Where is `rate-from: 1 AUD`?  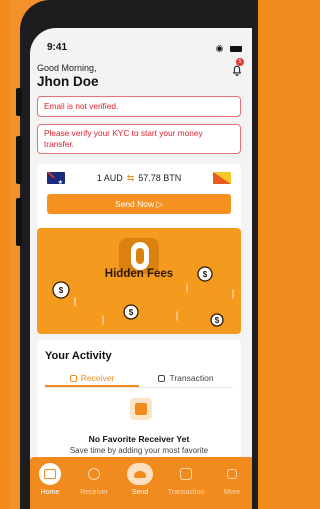 rate-from: 1 AUD is located at coordinates (109, 178).